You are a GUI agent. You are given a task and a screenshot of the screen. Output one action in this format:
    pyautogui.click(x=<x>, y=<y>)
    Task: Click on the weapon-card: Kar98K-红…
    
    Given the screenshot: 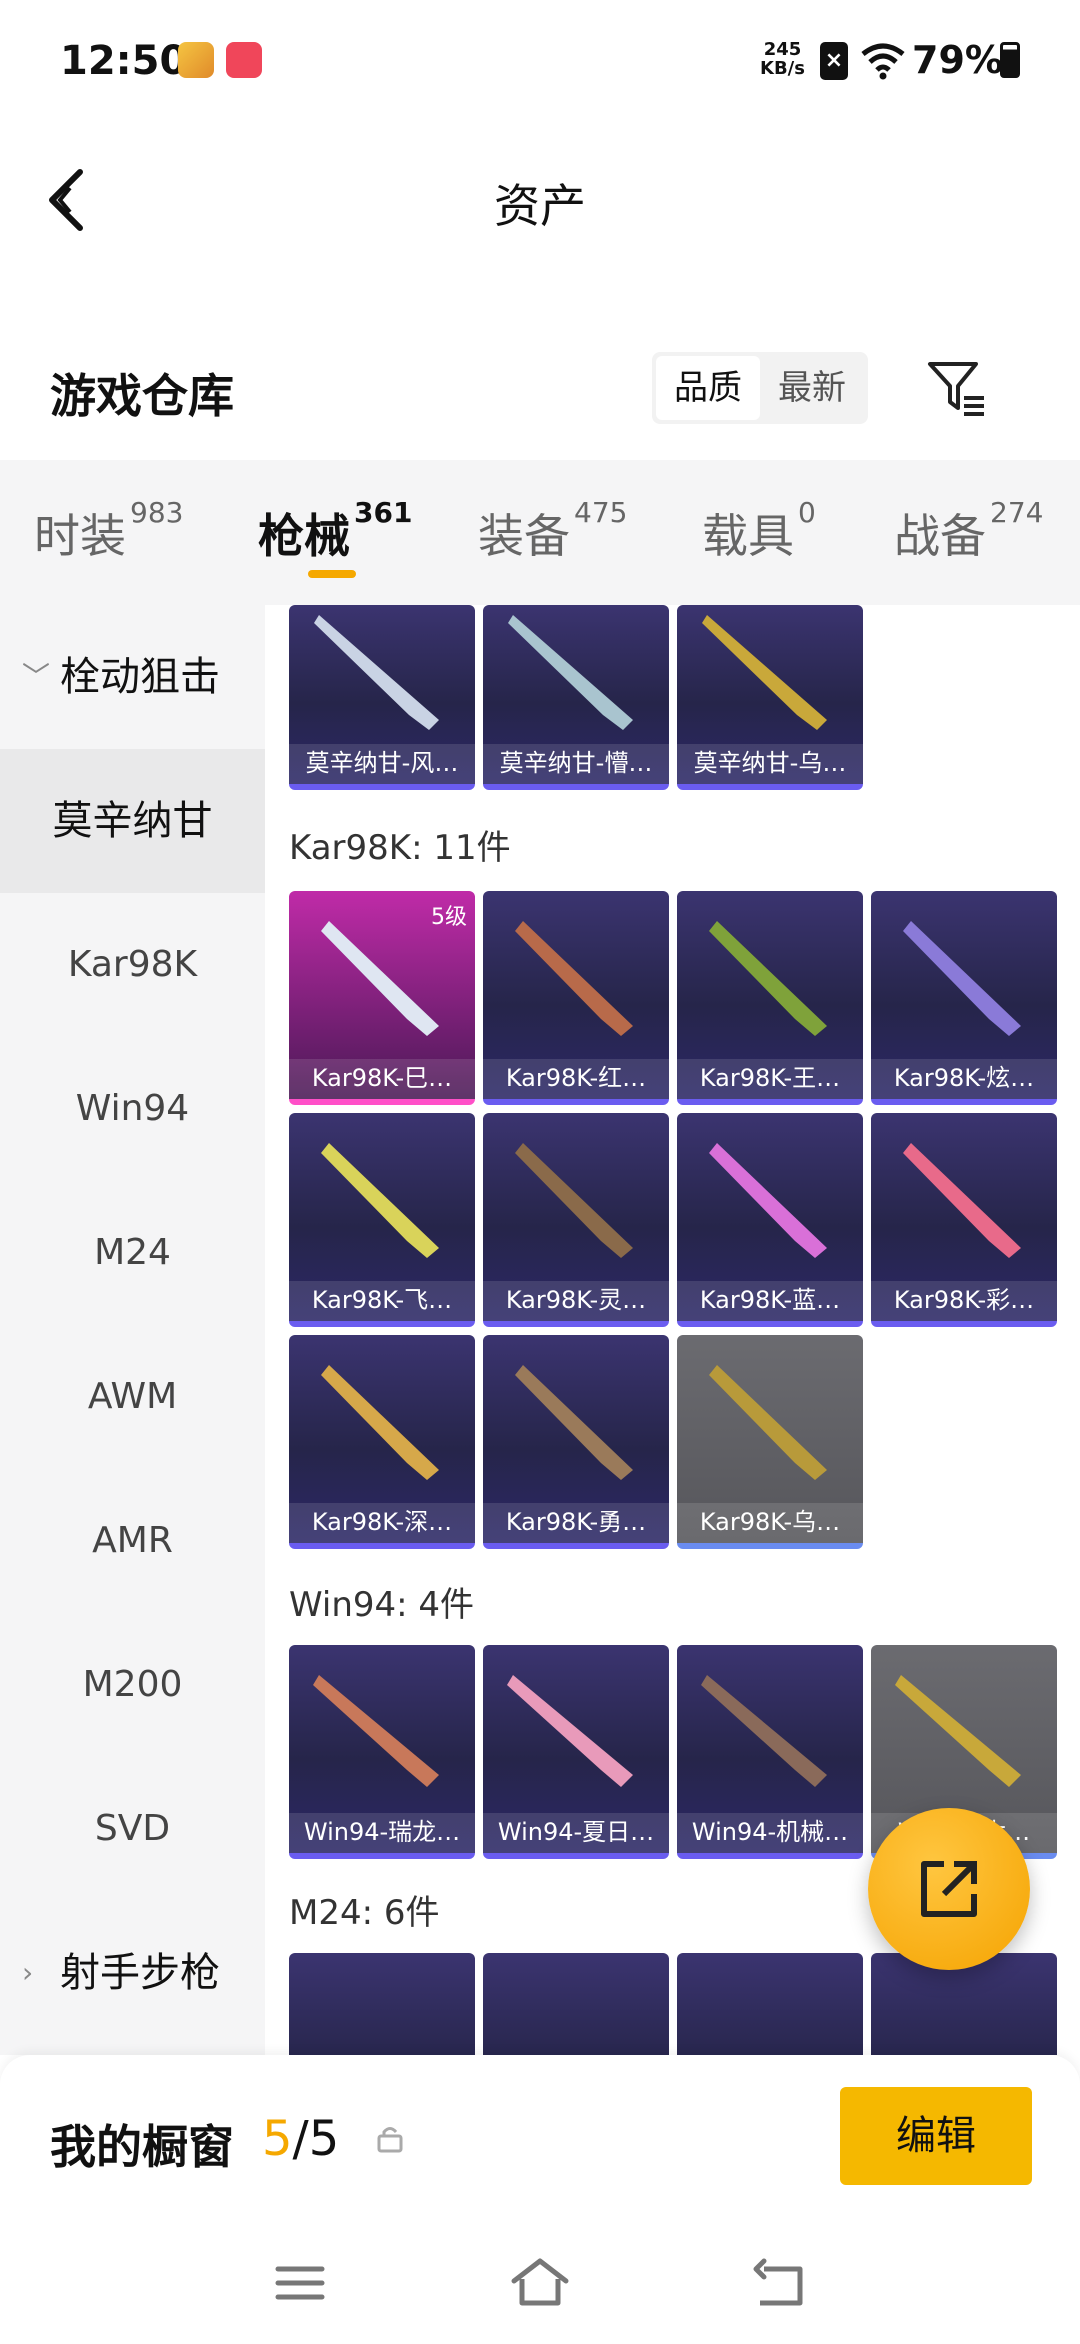 What is the action you would take?
    pyautogui.click(x=576, y=998)
    